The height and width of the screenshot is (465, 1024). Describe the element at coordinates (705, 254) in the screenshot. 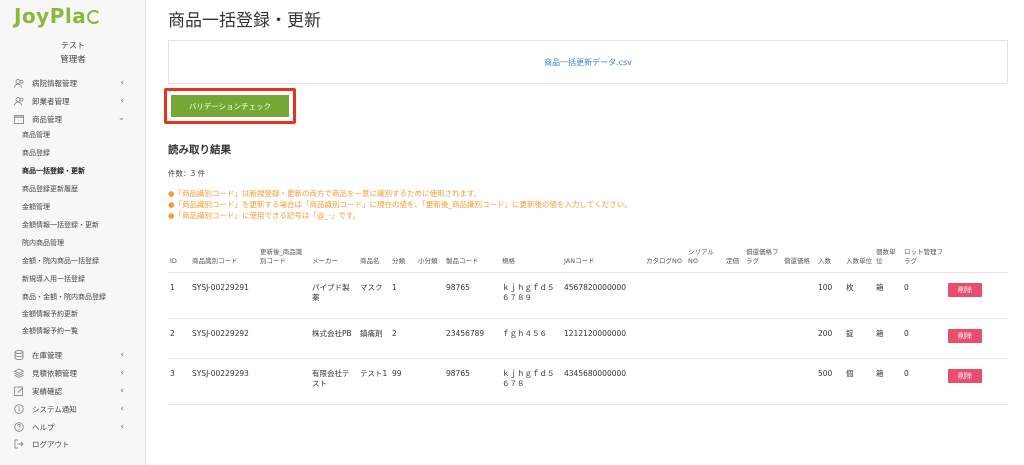

I see `col-header: シリアルNO` at that location.